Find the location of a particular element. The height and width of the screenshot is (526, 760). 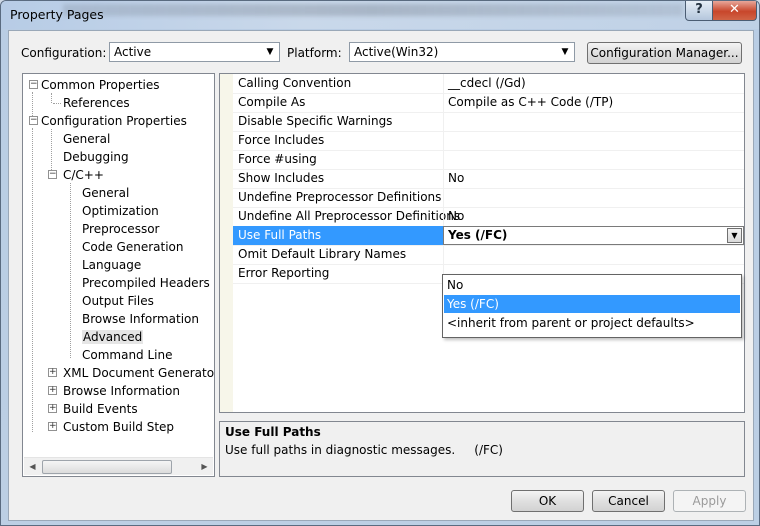

tree-item-label: Advanced is located at coordinates (113, 337).